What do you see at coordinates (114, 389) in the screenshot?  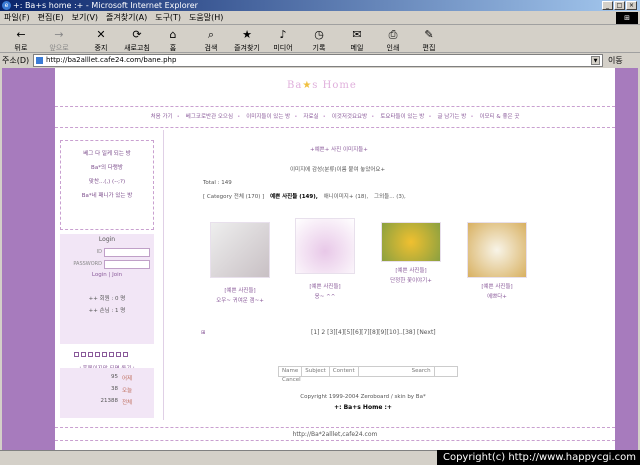 I see `count-today: 38` at bounding box center [114, 389].